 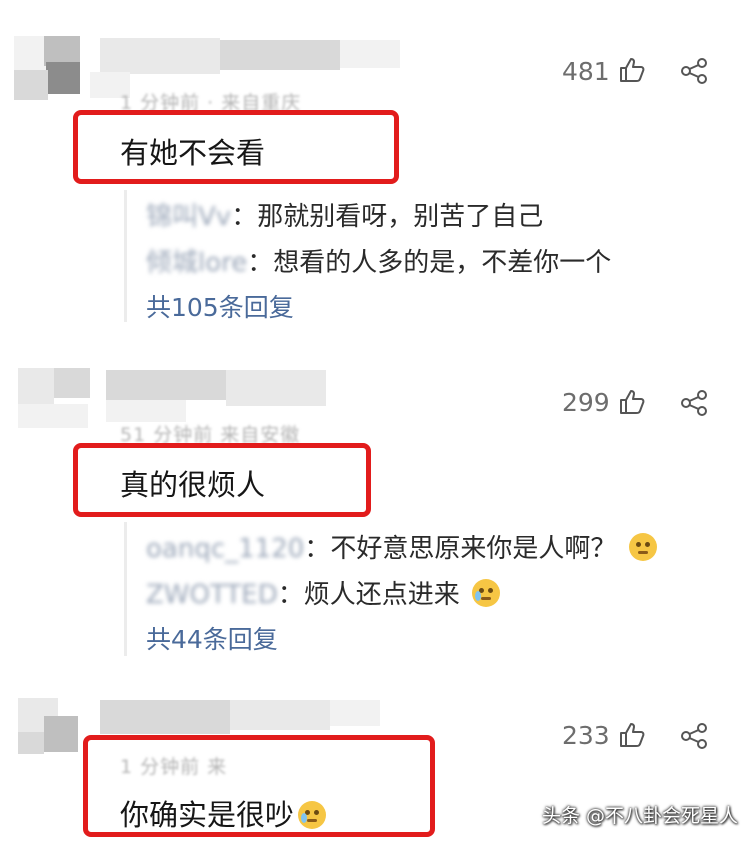 What do you see at coordinates (400, 217) in the screenshot?
I see `reply-text: 那就别看呀，别苦了自己` at bounding box center [400, 217].